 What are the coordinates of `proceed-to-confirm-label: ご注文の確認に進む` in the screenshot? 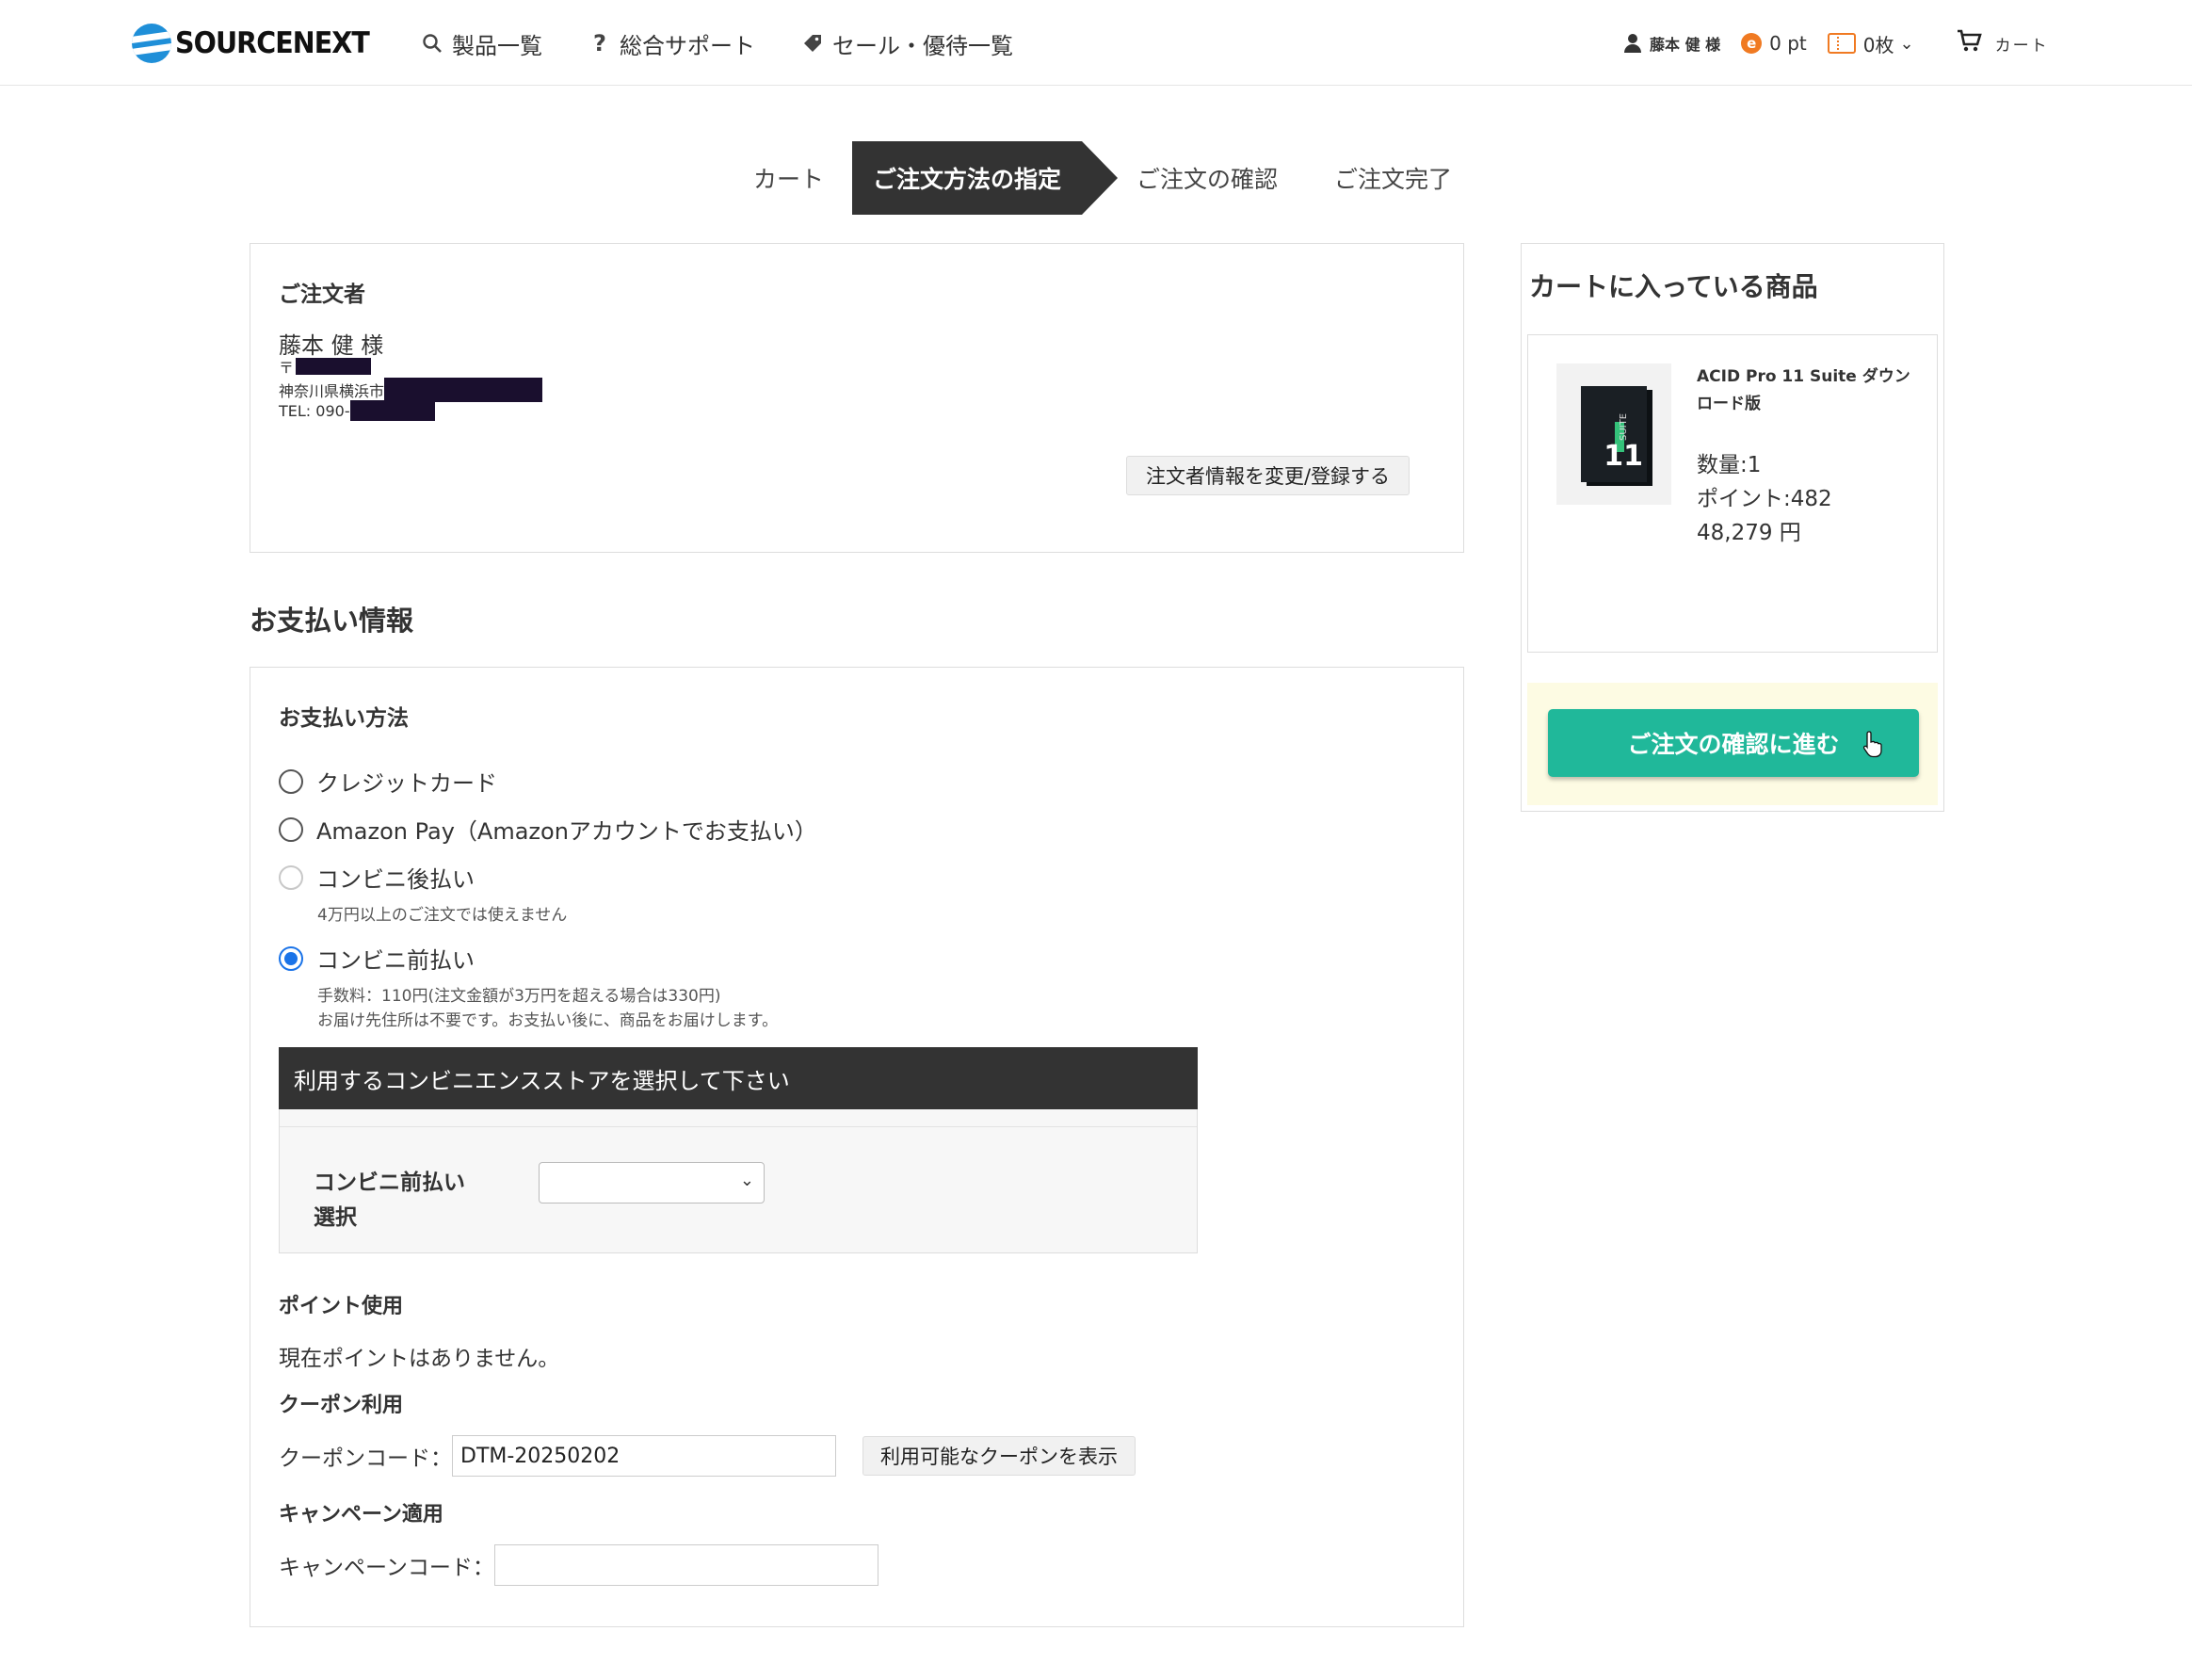 It's located at (1733, 744).